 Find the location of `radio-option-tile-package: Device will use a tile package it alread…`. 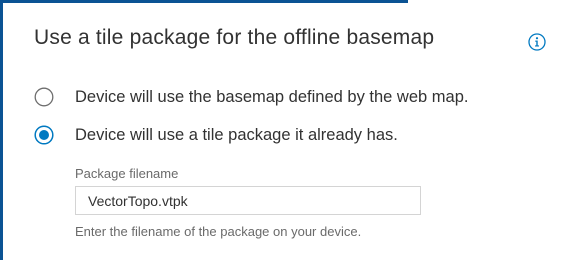

radio-option-tile-package: Device will use a tile package it alread… is located at coordinates (216, 135).